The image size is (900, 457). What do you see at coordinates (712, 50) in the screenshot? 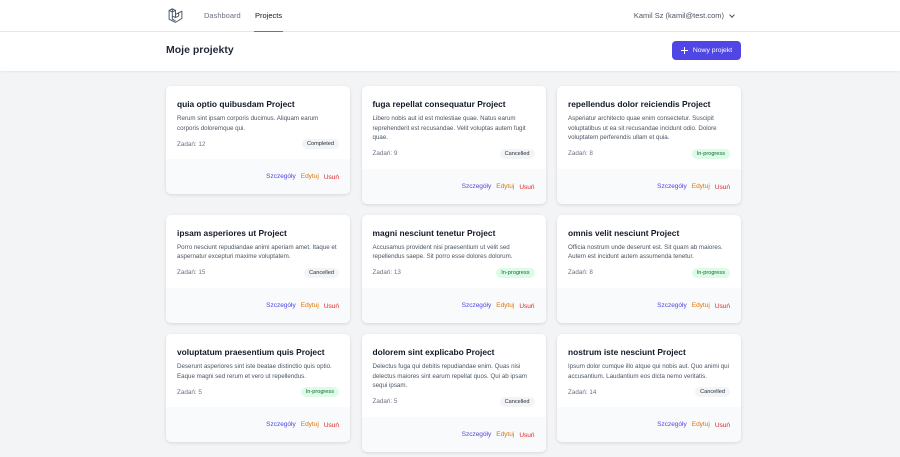
I see `new-project-label: Nowy projekt` at bounding box center [712, 50].